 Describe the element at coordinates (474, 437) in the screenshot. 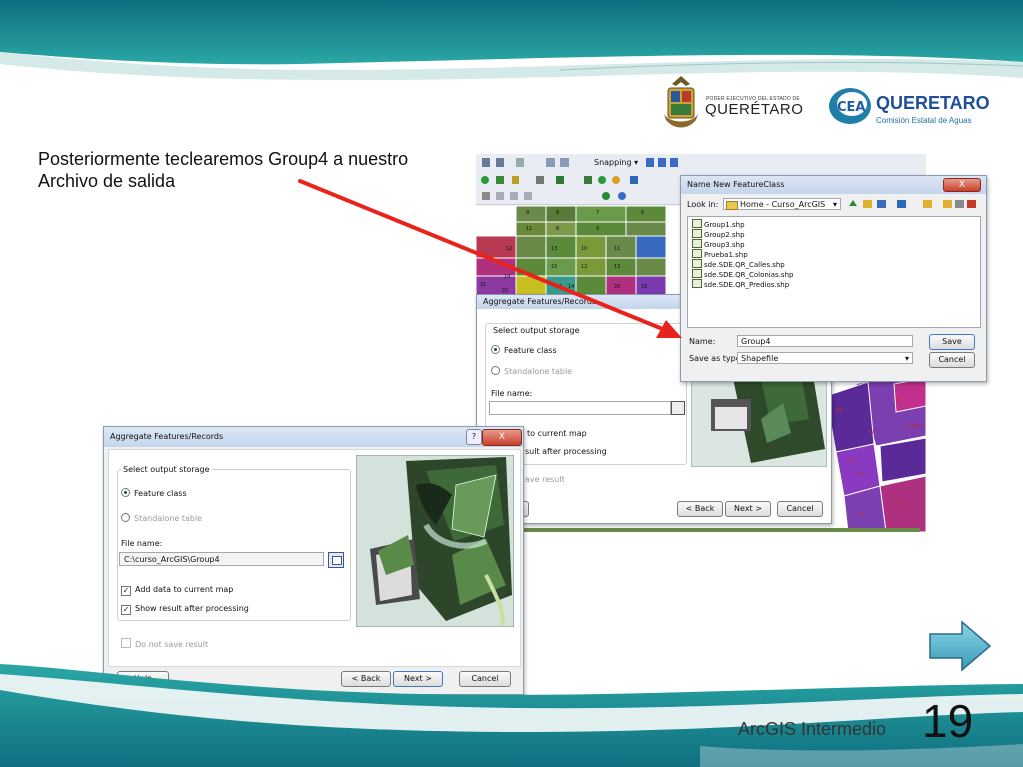

I see `help-icon: ?` at that location.